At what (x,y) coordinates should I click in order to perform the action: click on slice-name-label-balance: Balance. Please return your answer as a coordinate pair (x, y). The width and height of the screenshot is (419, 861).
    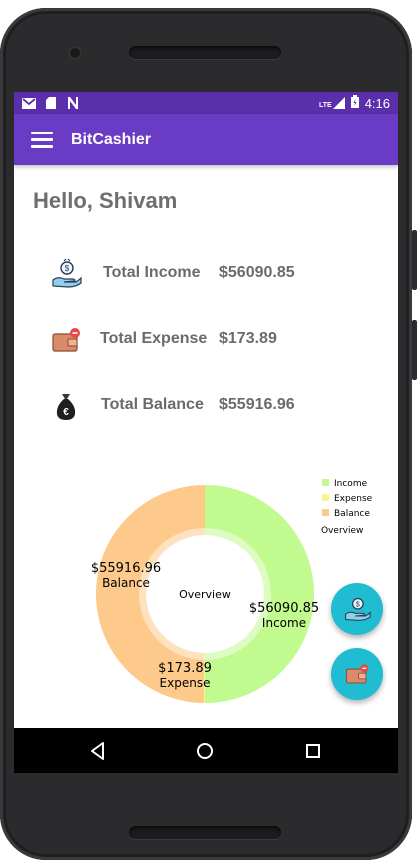
    Looking at the image, I should click on (126, 583).